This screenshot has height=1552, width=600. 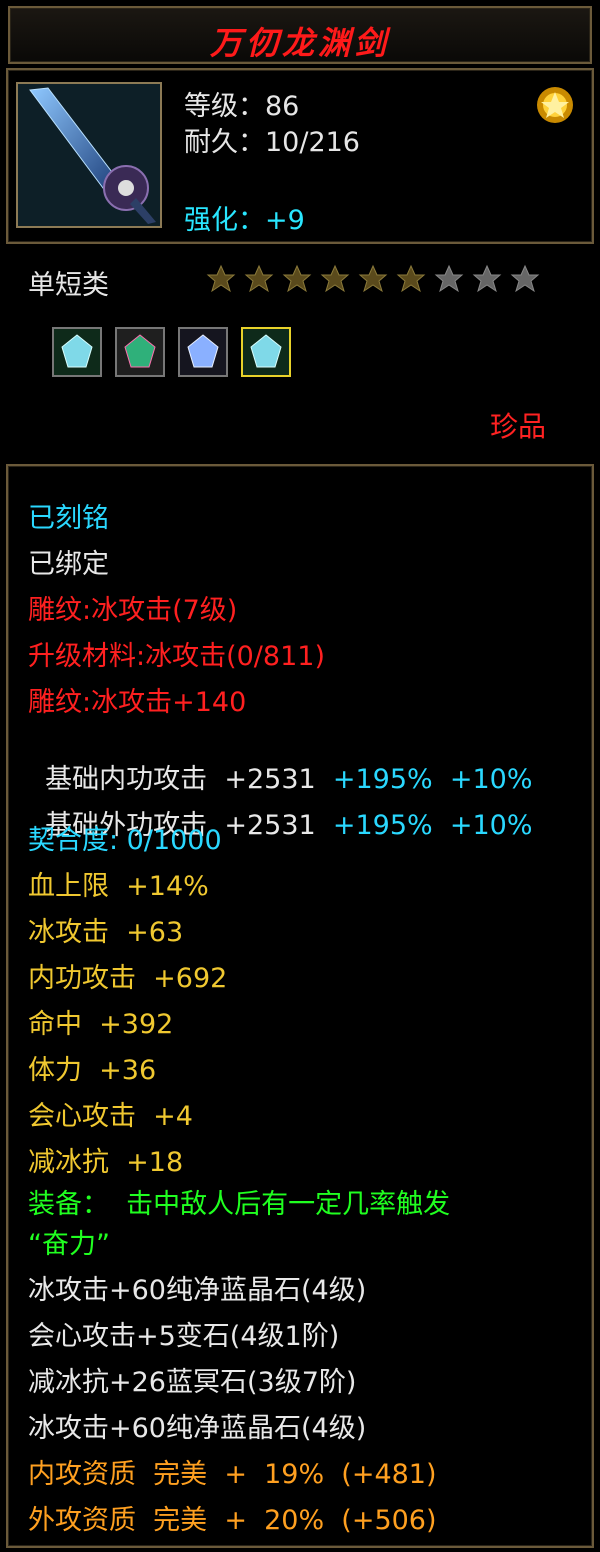 What do you see at coordinates (491, 825) in the screenshot?
I see `base-outer-attack-pct2: +10%` at bounding box center [491, 825].